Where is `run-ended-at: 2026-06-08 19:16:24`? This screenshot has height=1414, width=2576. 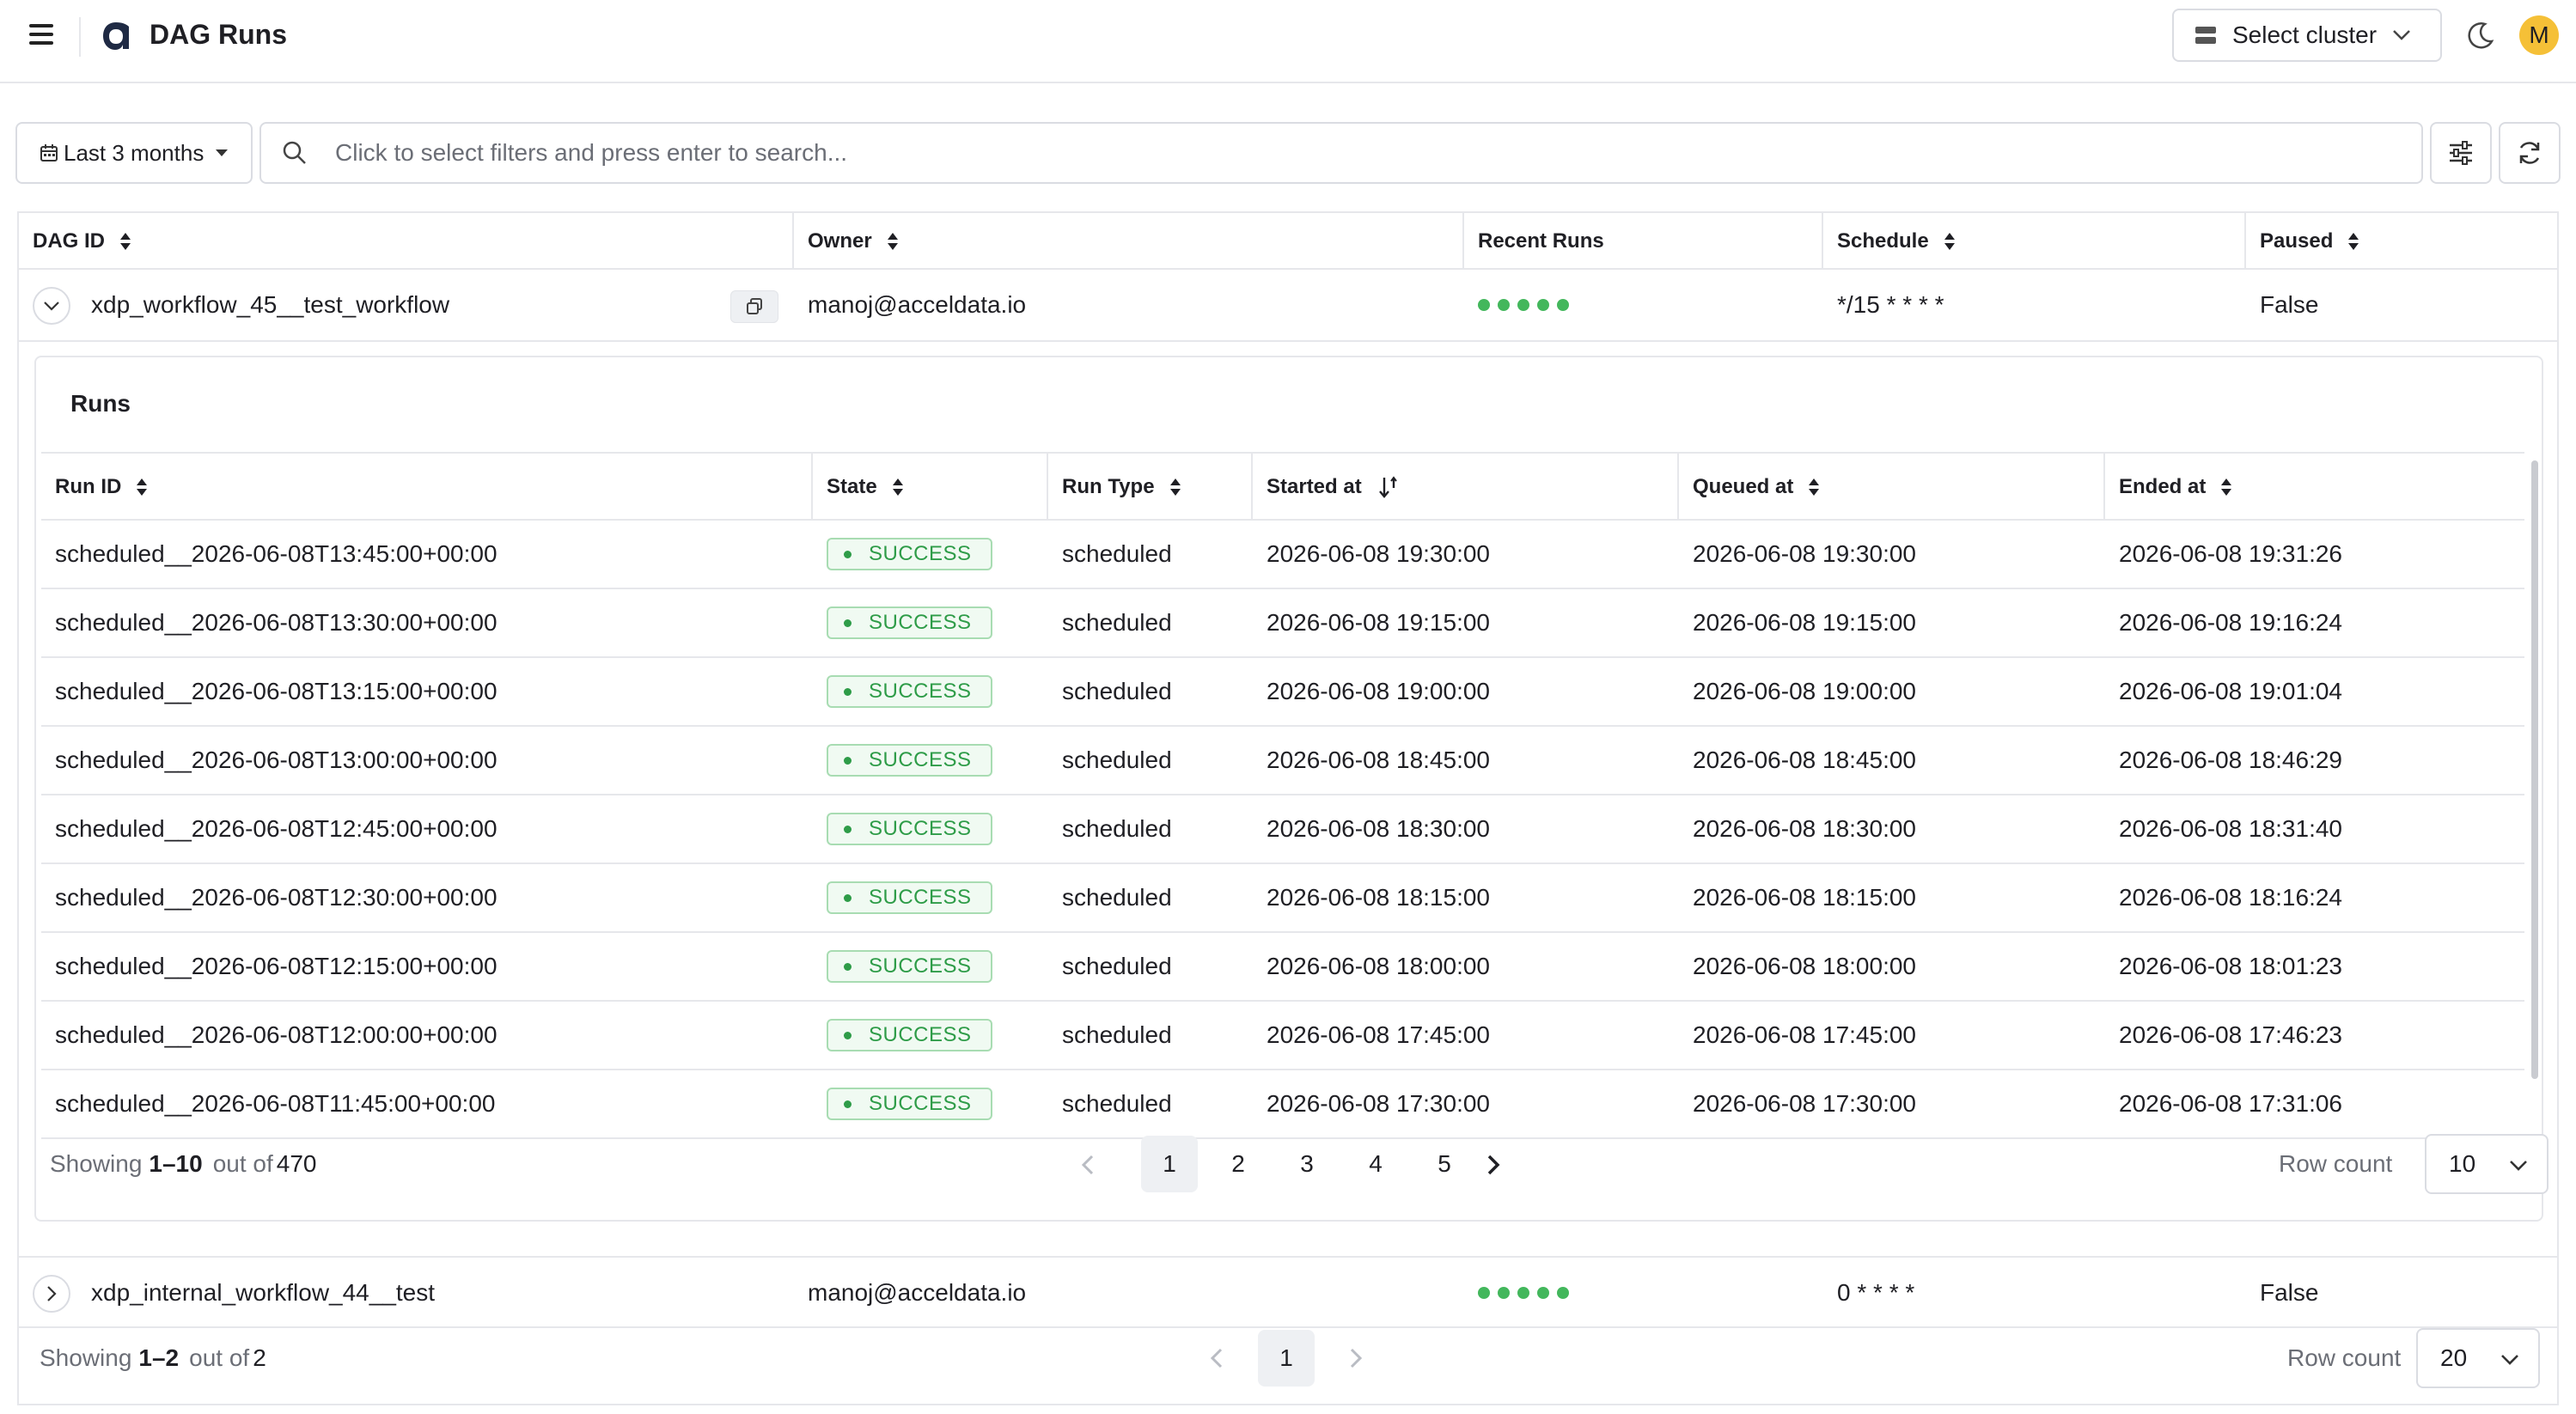
run-ended-at: 2026-06-08 19:16:24 is located at coordinates (2230, 622).